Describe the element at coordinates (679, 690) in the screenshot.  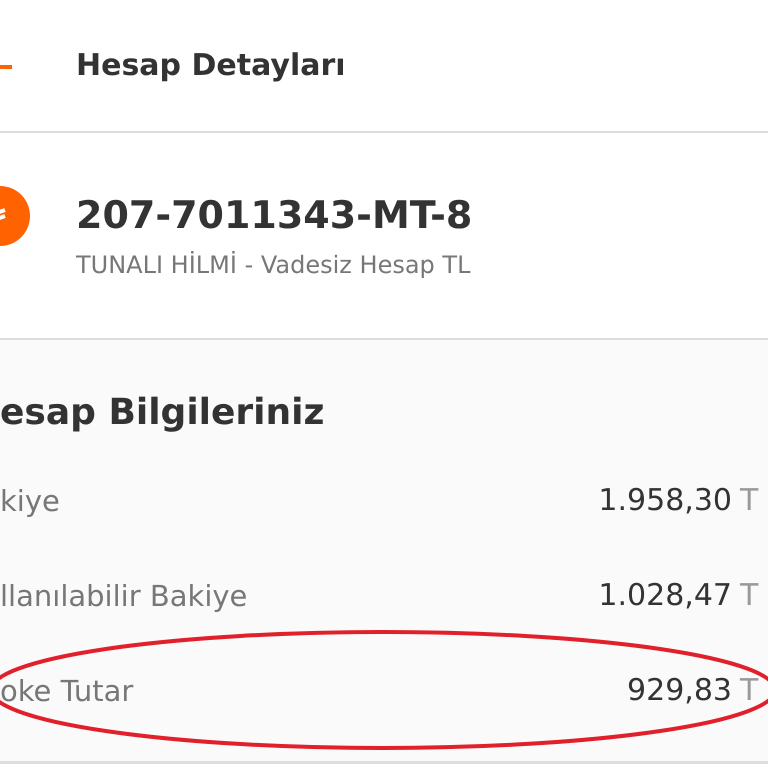
I see `row-value: 929,83` at that location.